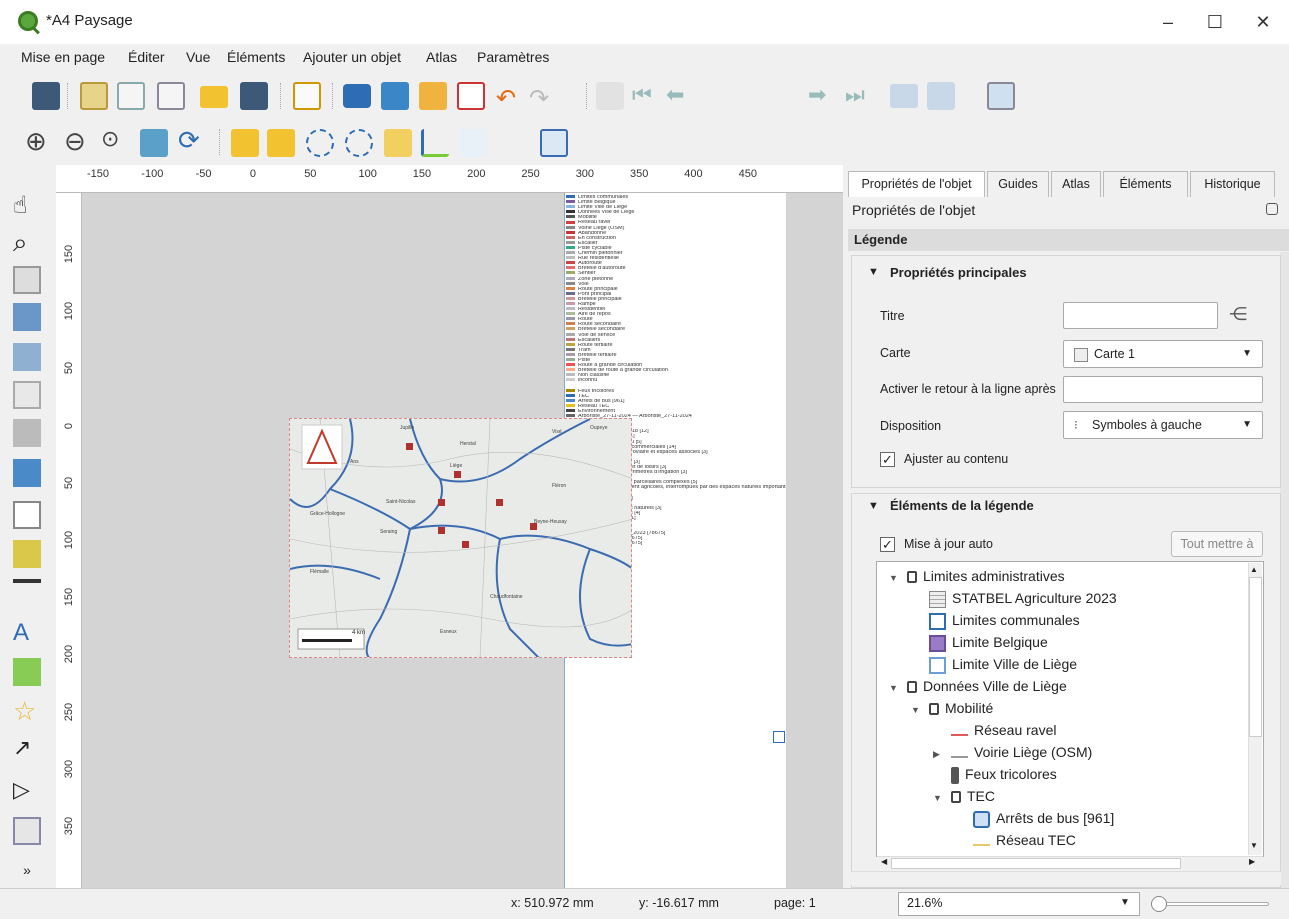  I want to click on add-legend-icon, so click(27, 554).